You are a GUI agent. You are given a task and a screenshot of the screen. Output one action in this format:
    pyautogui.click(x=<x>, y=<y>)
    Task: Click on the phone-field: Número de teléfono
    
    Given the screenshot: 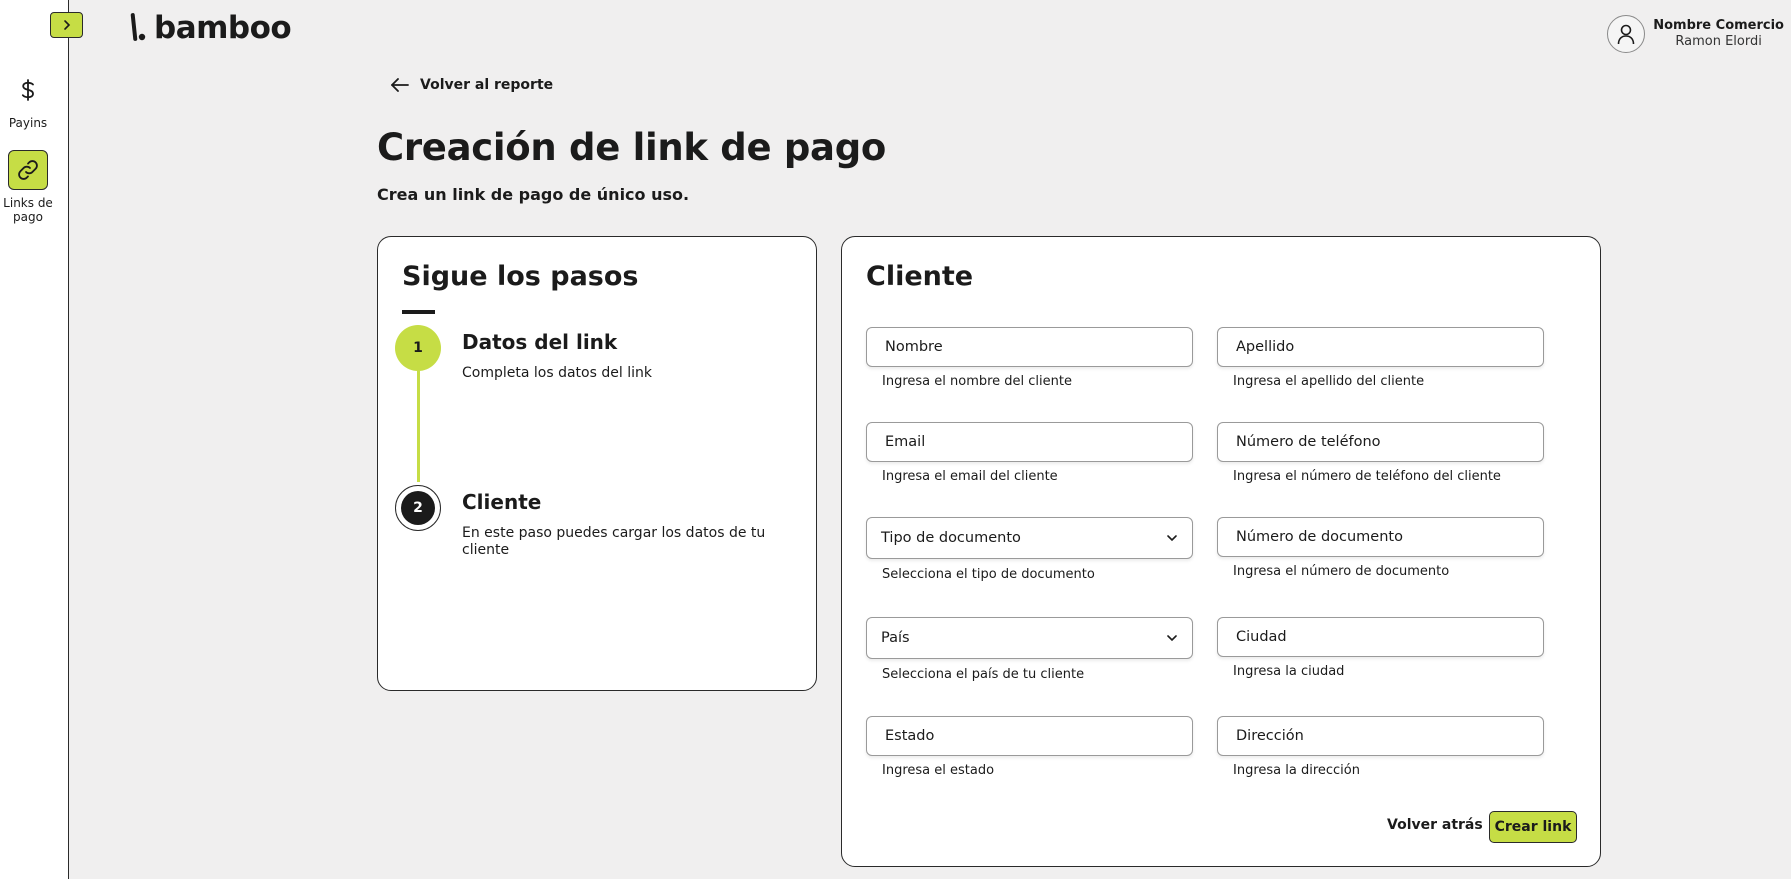 What is the action you would take?
    pyautogui.click(x=1380, y=442)
    